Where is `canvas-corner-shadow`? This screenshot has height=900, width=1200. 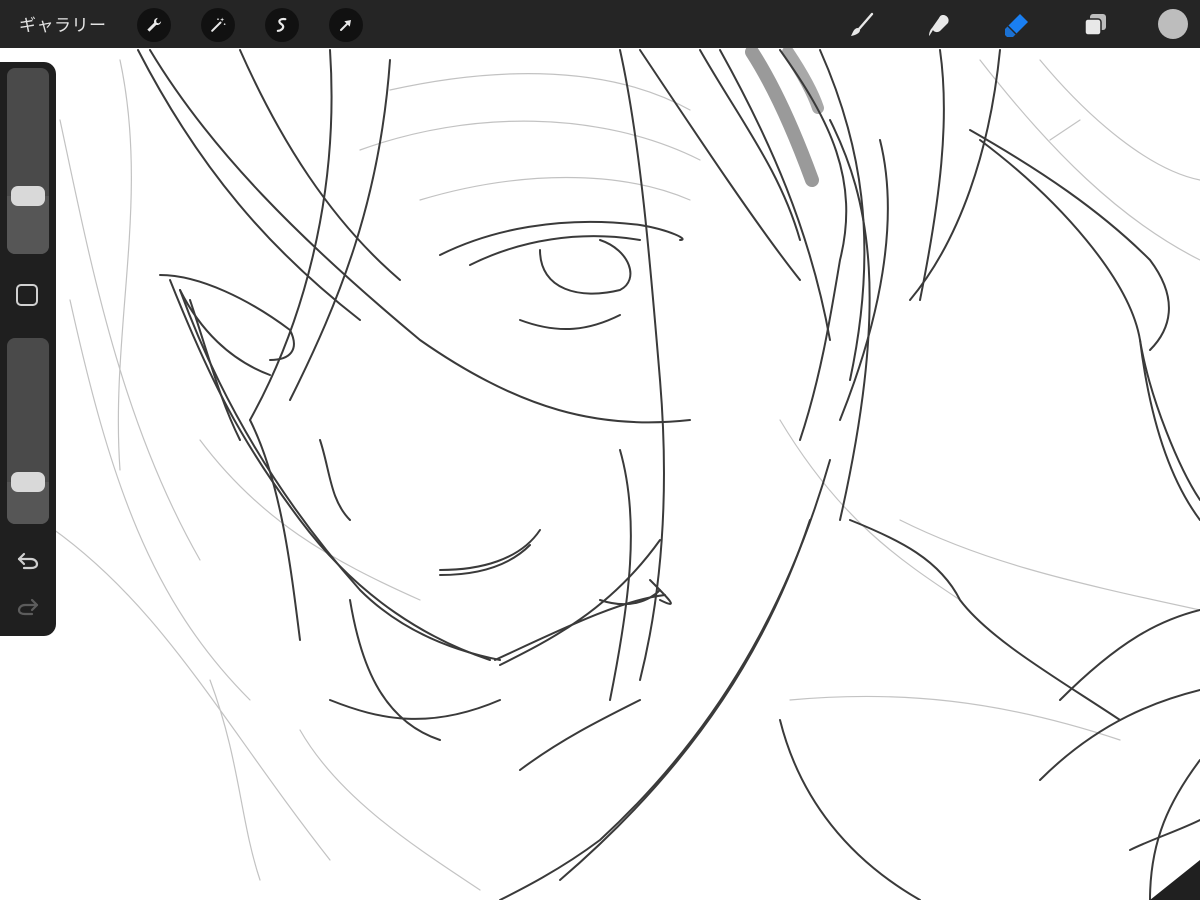
canvas-corner-shadow is located at coordinates (1175, 880).